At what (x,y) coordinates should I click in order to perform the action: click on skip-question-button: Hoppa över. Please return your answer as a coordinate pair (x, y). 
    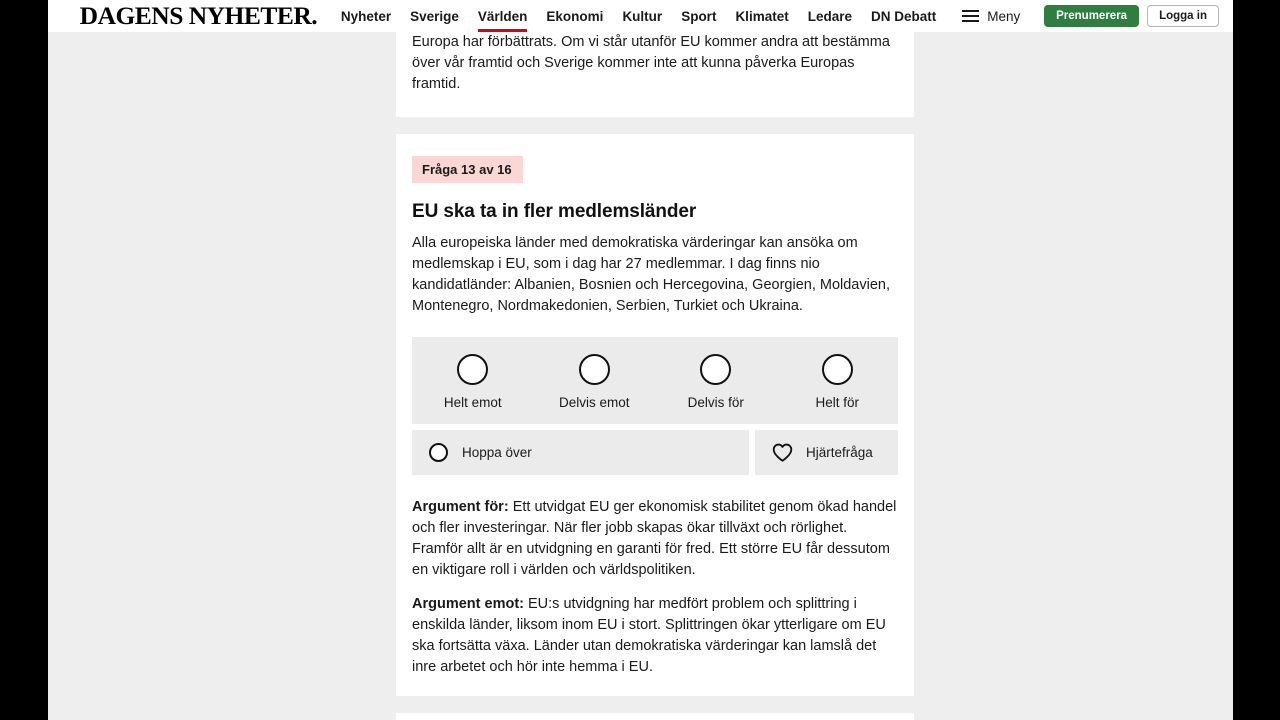
    Looking at the image, I should click on (580, 452).